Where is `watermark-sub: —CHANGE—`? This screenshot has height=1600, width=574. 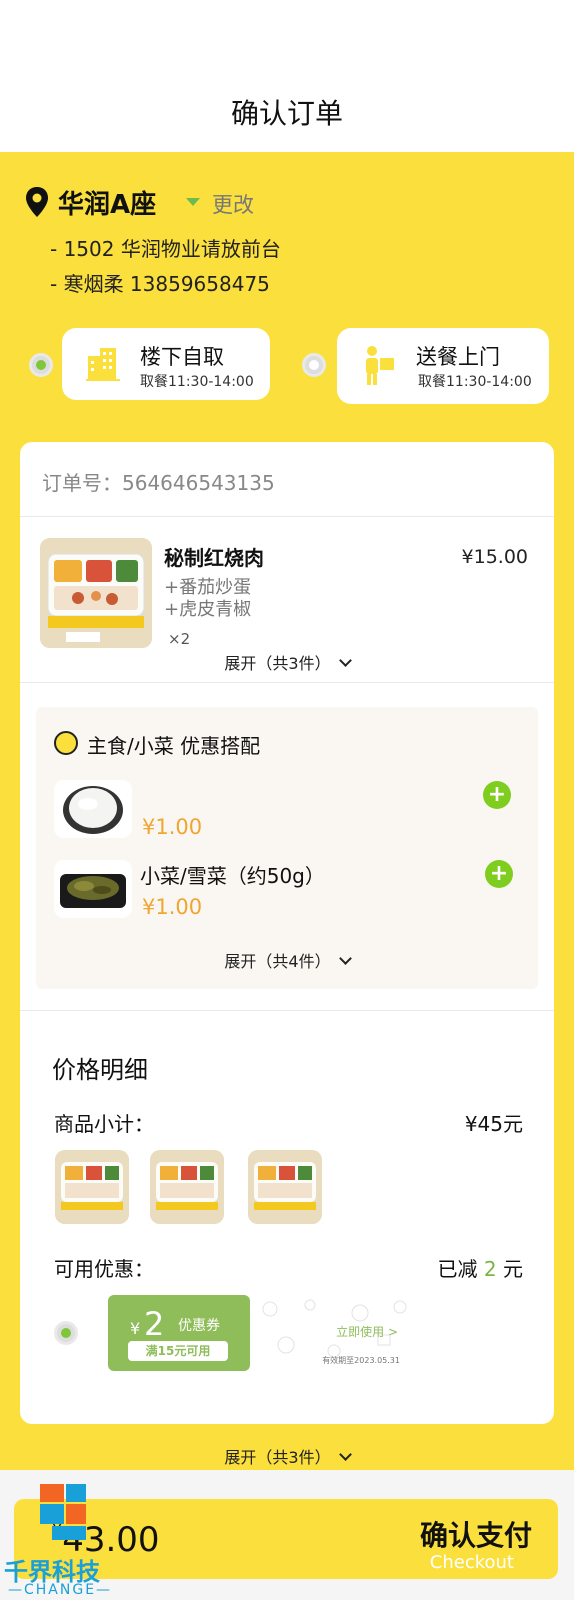
watermark-sub: —CHANGE— is located at coordinates (60, 1590).